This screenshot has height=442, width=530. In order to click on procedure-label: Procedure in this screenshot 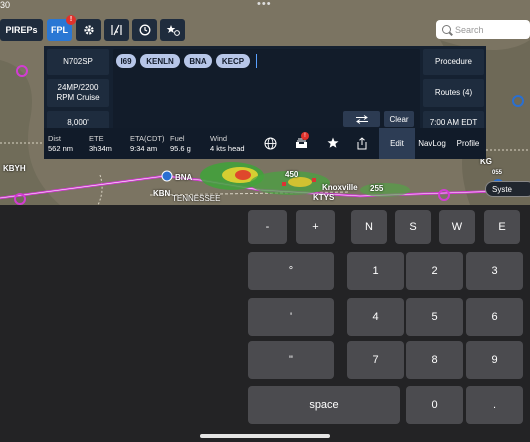, I will do `click(453, 61)`.